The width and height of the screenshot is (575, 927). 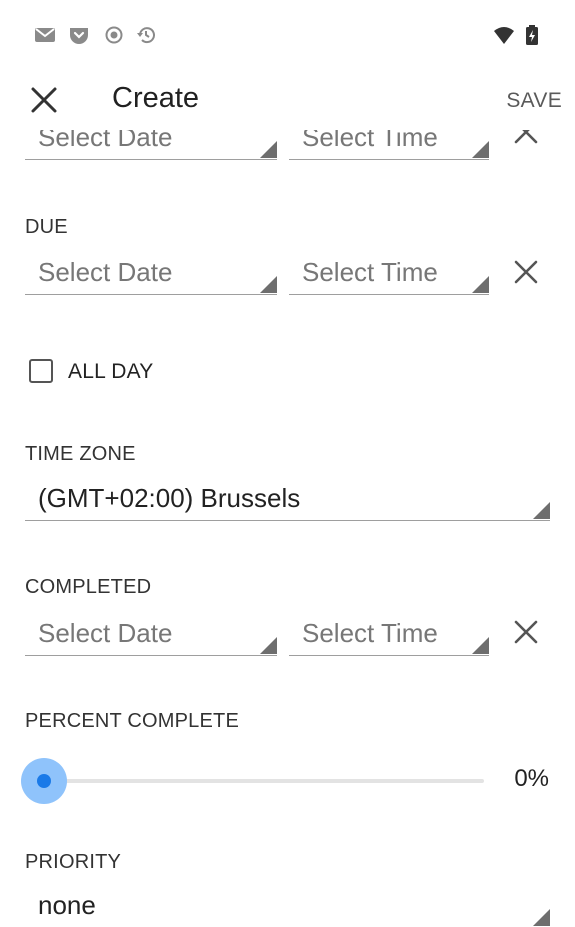 I want to click on priority-value: none, so click(x=67, y=905).